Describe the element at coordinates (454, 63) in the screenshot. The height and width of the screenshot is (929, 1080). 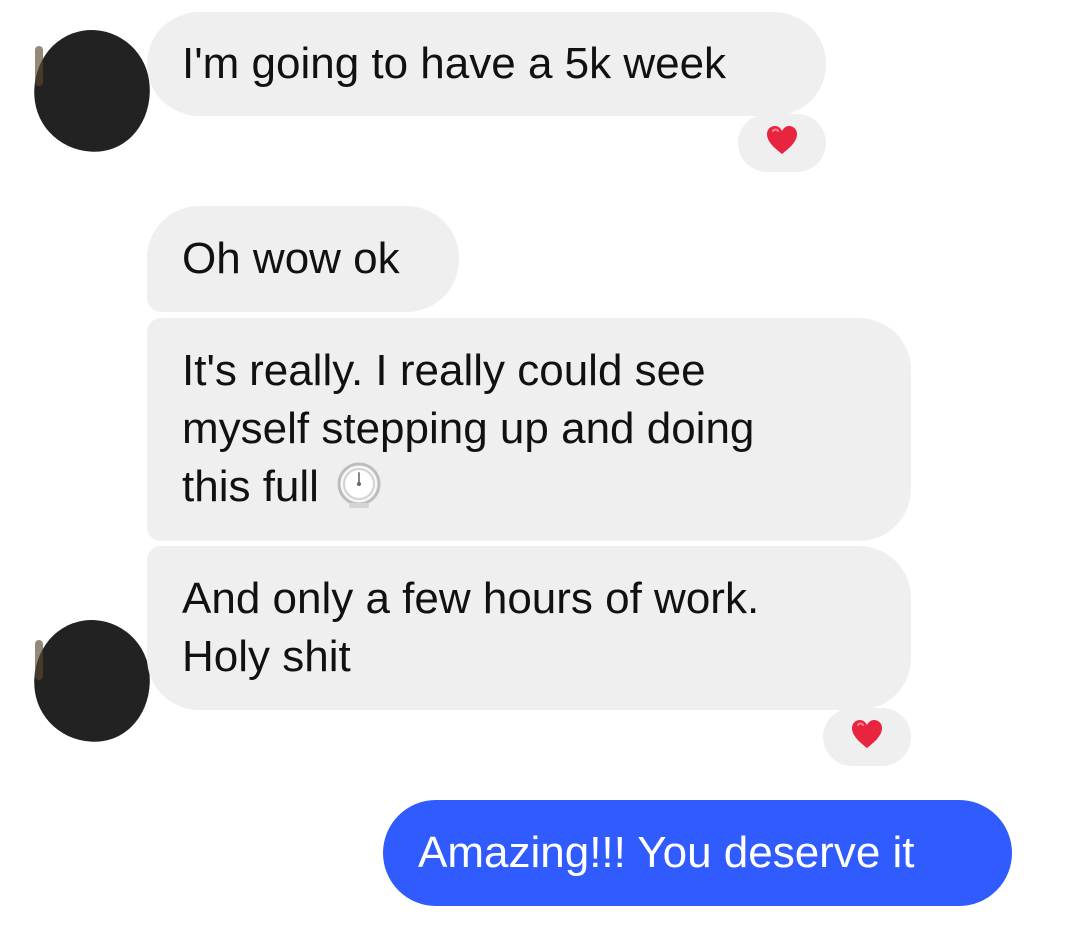
I see `message-text: I'm going to have a 5k week` at that location.